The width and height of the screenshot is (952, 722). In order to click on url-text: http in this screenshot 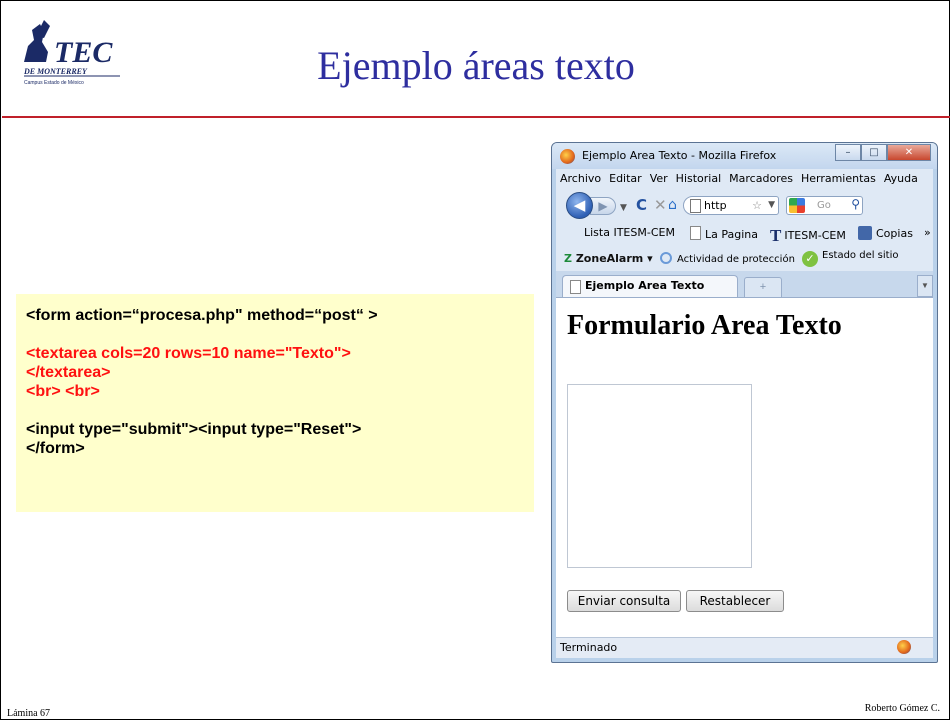, I will do `click(715, 205)`.